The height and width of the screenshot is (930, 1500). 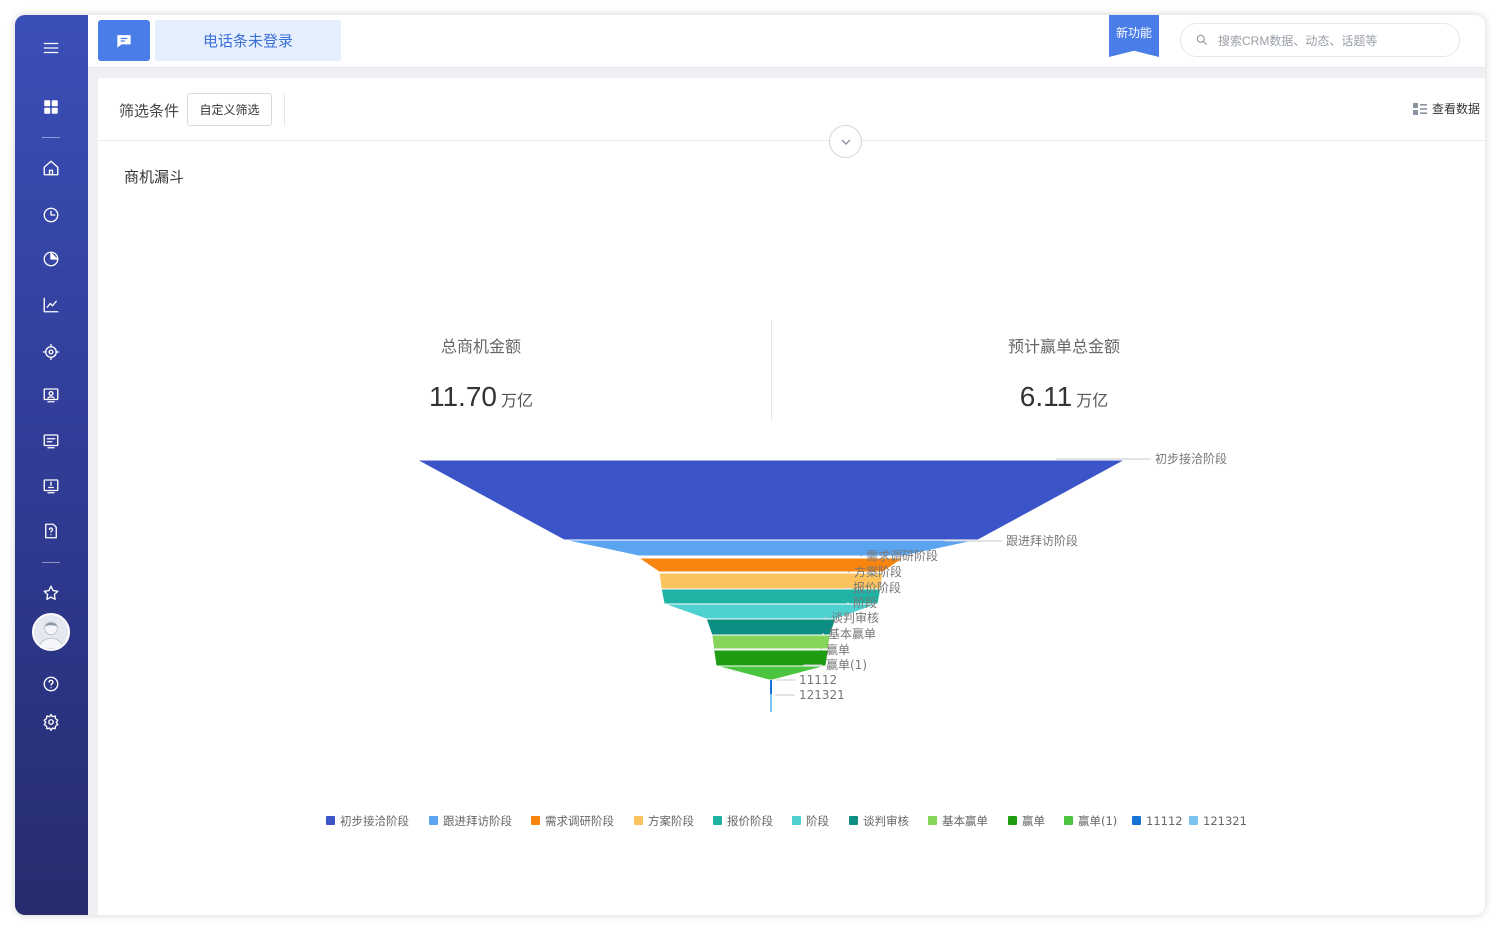 What do you see at coordinates (51, 531) in the screenshot?
I see `help-document-icon` at bounding box center [51, 531].